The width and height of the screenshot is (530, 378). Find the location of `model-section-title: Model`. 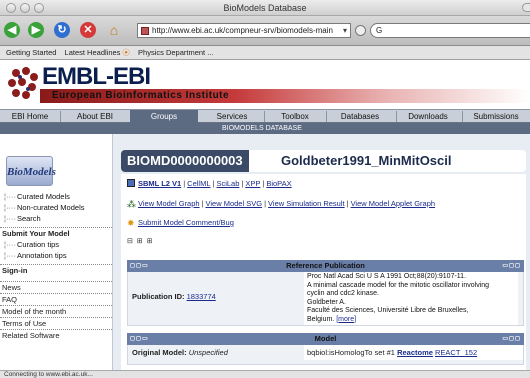

model-section-title: Model is located at coordinates (325, 338).